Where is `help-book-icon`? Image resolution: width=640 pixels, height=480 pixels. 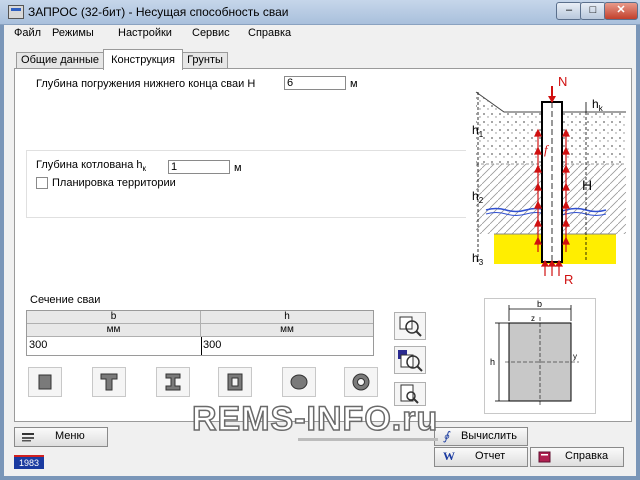 help-book-icon is located at coordinates (544, 457).